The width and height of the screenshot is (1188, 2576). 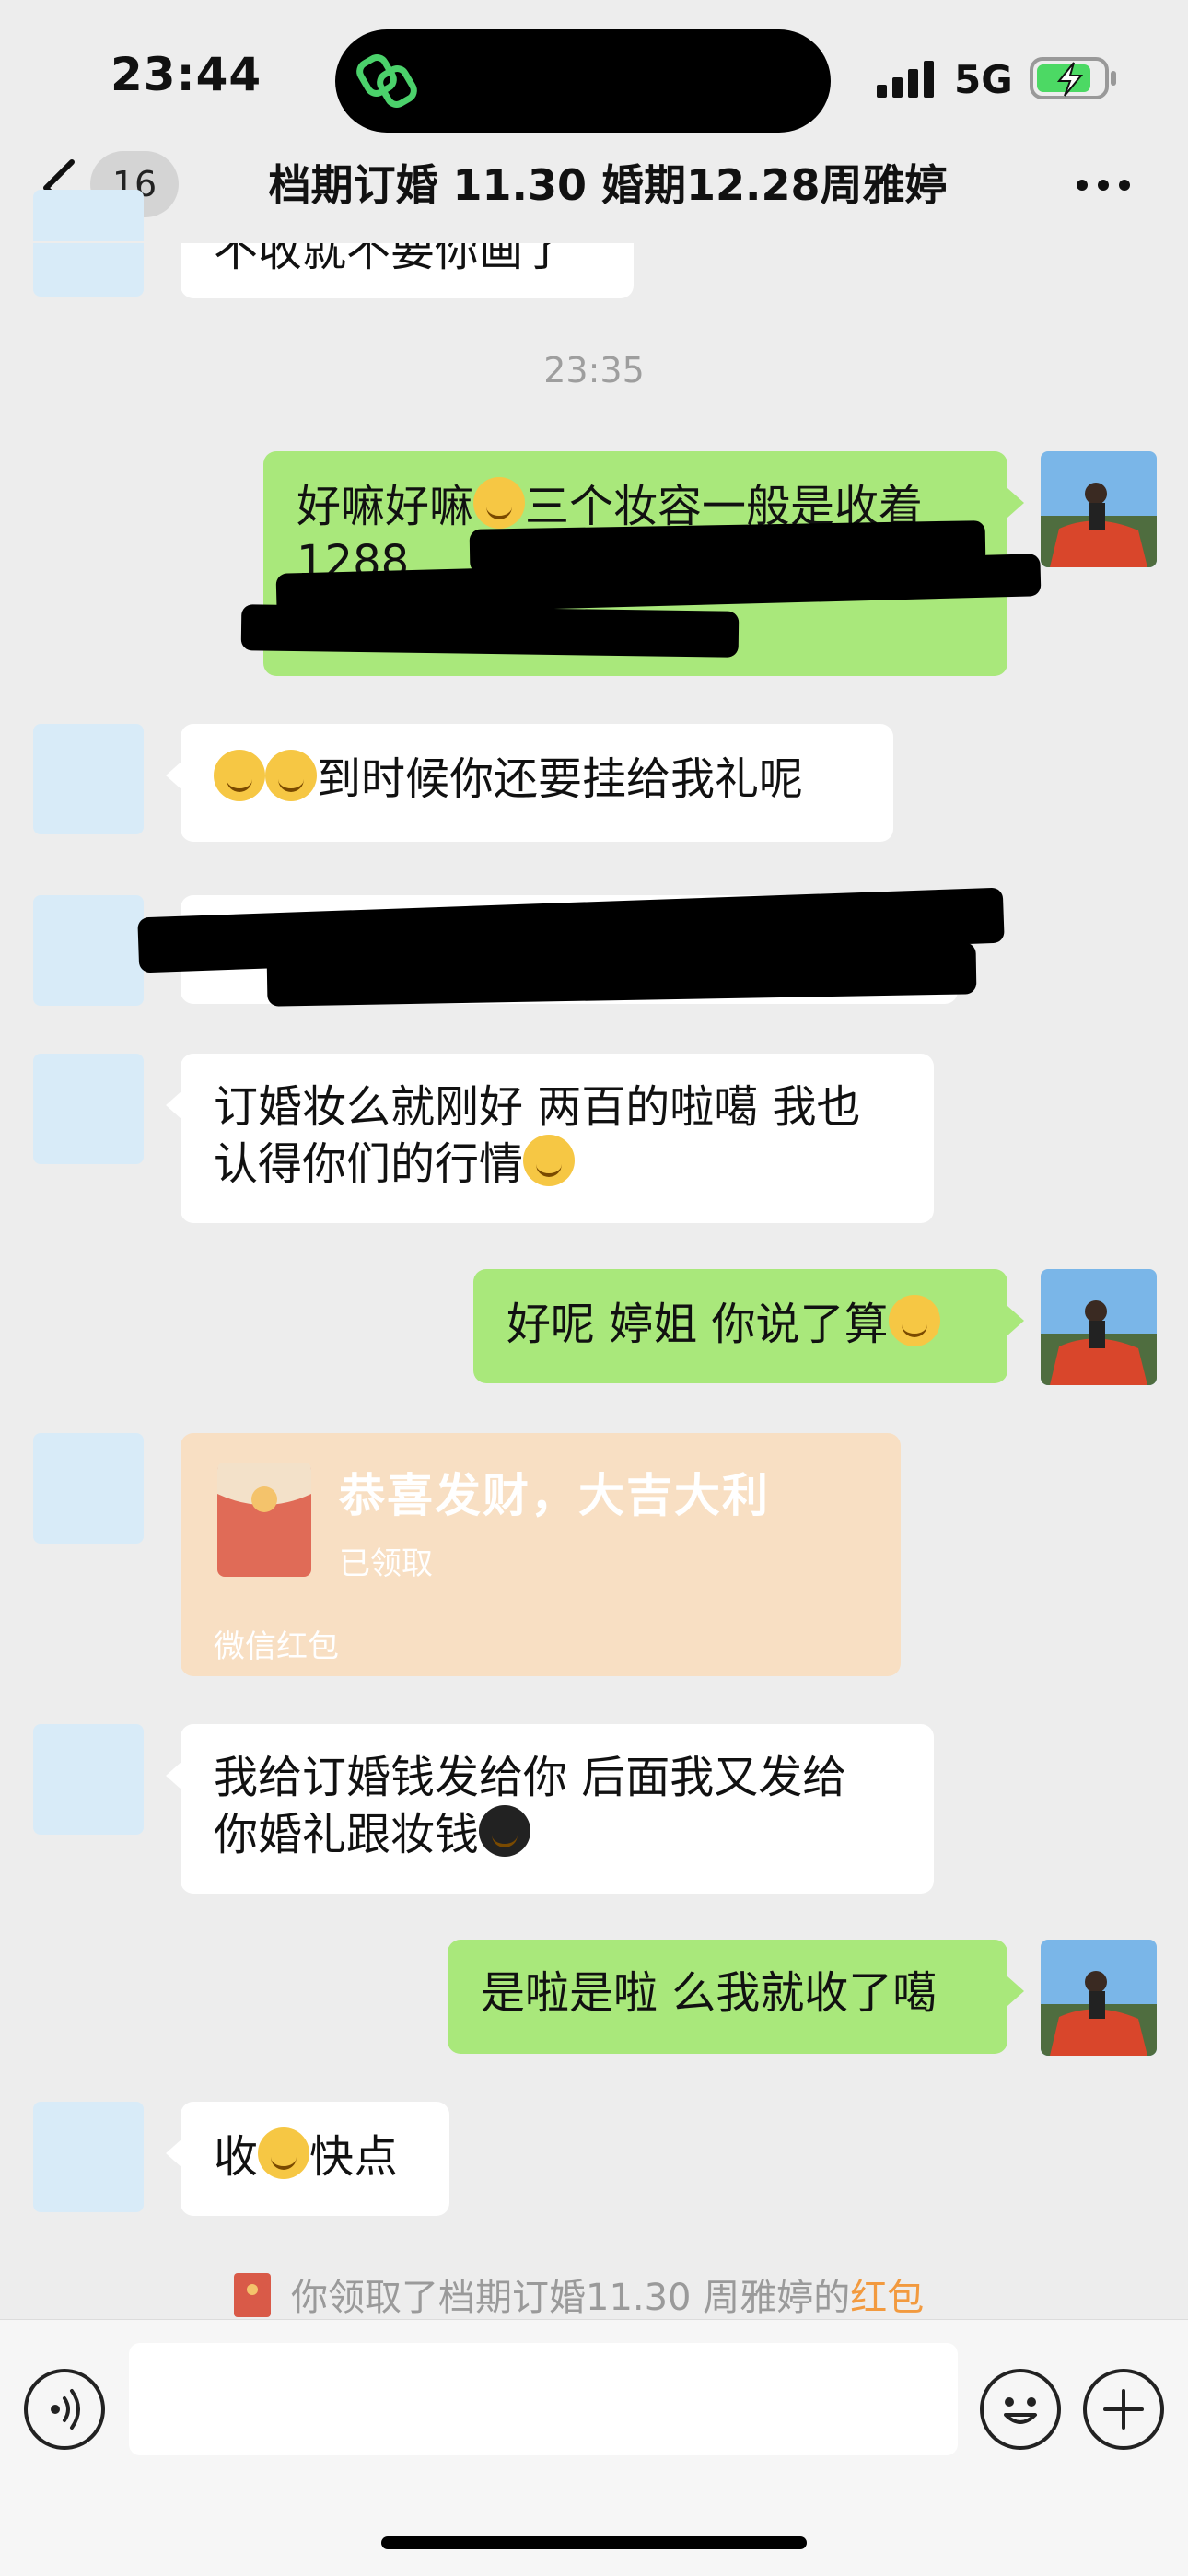 What do you see at coordinates (538, 1107) in the screenshot?
I see `message-text: 订婚妆么就刚好 两百的啦噶 我也` at bounding box center [538, 1107].